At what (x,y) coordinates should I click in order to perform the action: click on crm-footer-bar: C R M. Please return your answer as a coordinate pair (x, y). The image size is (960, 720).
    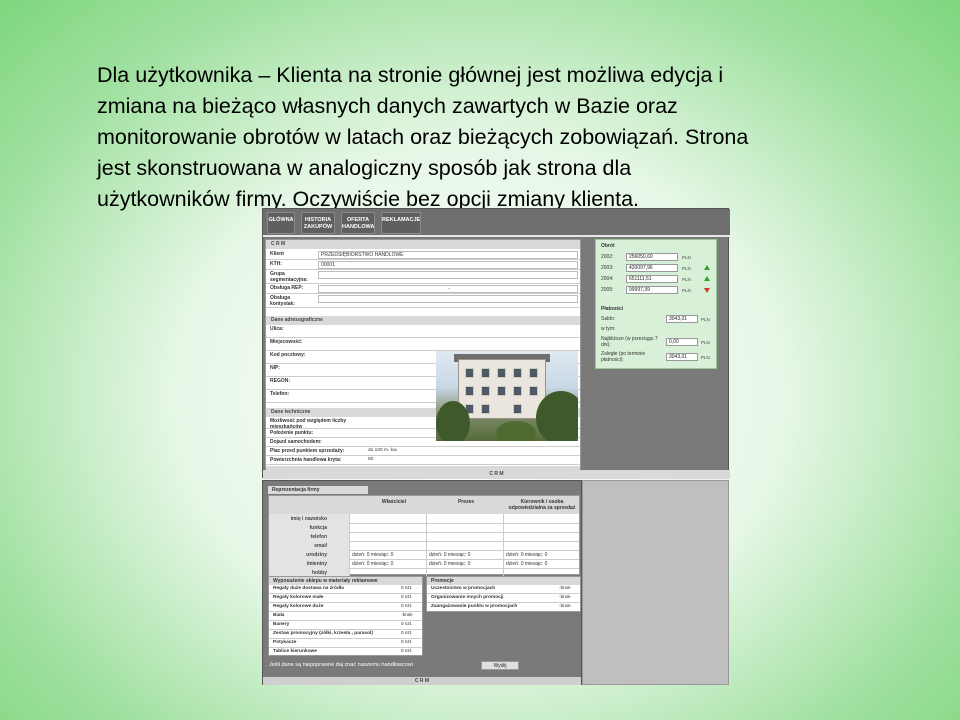
    Looking at the image, I should click on (496, 474).